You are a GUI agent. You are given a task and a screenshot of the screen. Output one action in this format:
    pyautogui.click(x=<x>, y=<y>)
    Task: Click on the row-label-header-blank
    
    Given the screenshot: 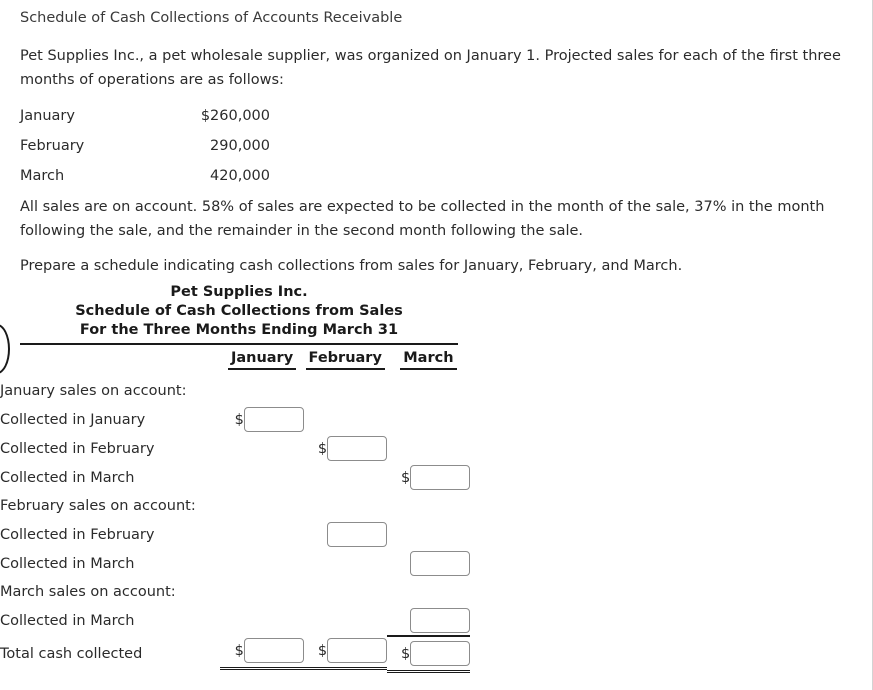 What is the action you would take?
    pyautogui.click(x=110, y=361)
    